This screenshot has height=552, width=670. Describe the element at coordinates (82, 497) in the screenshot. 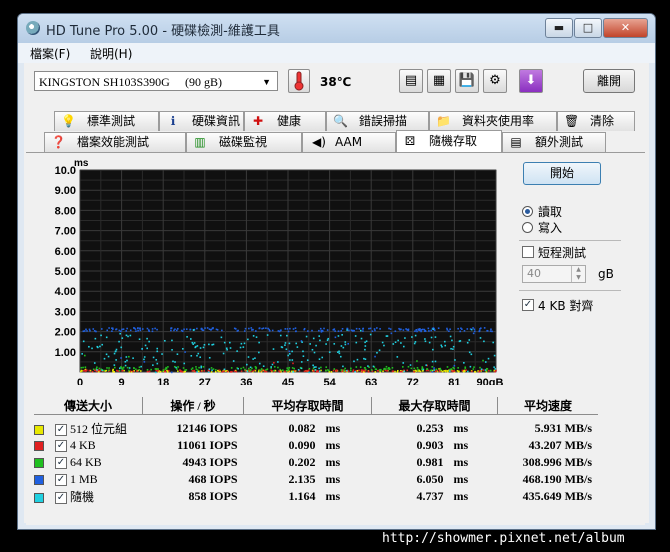

I see `transfer-size-label: 隨機` at that location.